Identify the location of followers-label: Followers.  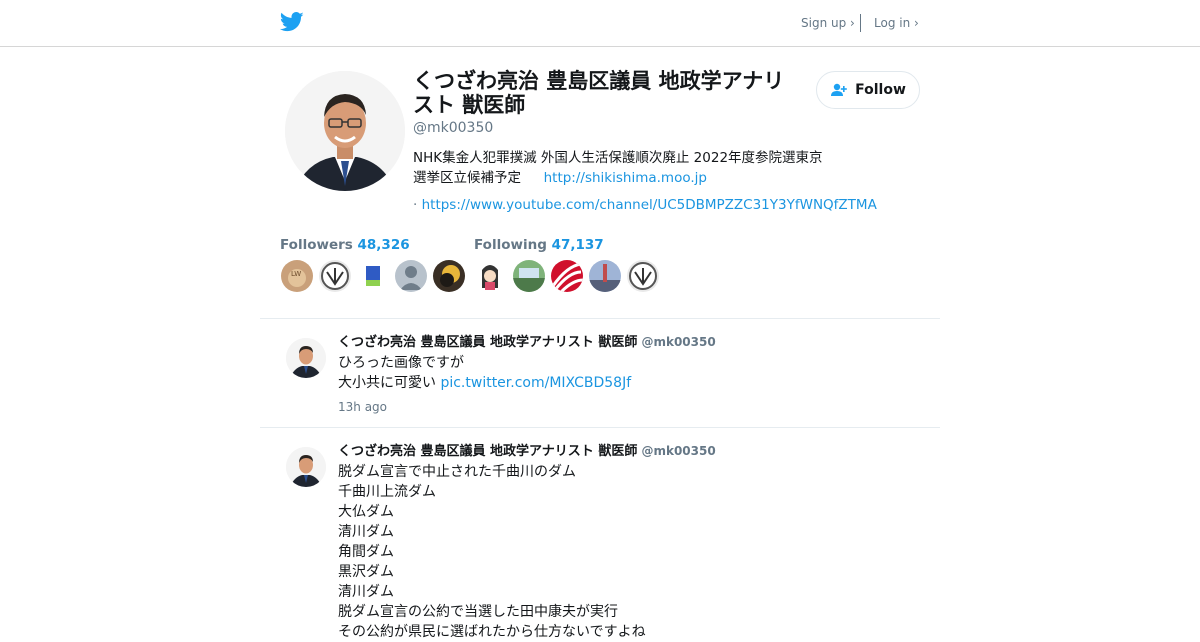
(316, 245).